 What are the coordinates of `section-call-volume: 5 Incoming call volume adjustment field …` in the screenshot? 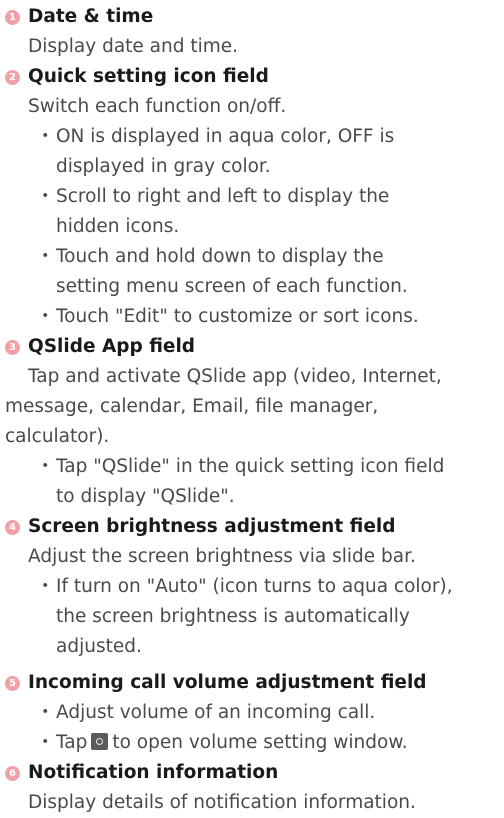 It's located at (252, 713).